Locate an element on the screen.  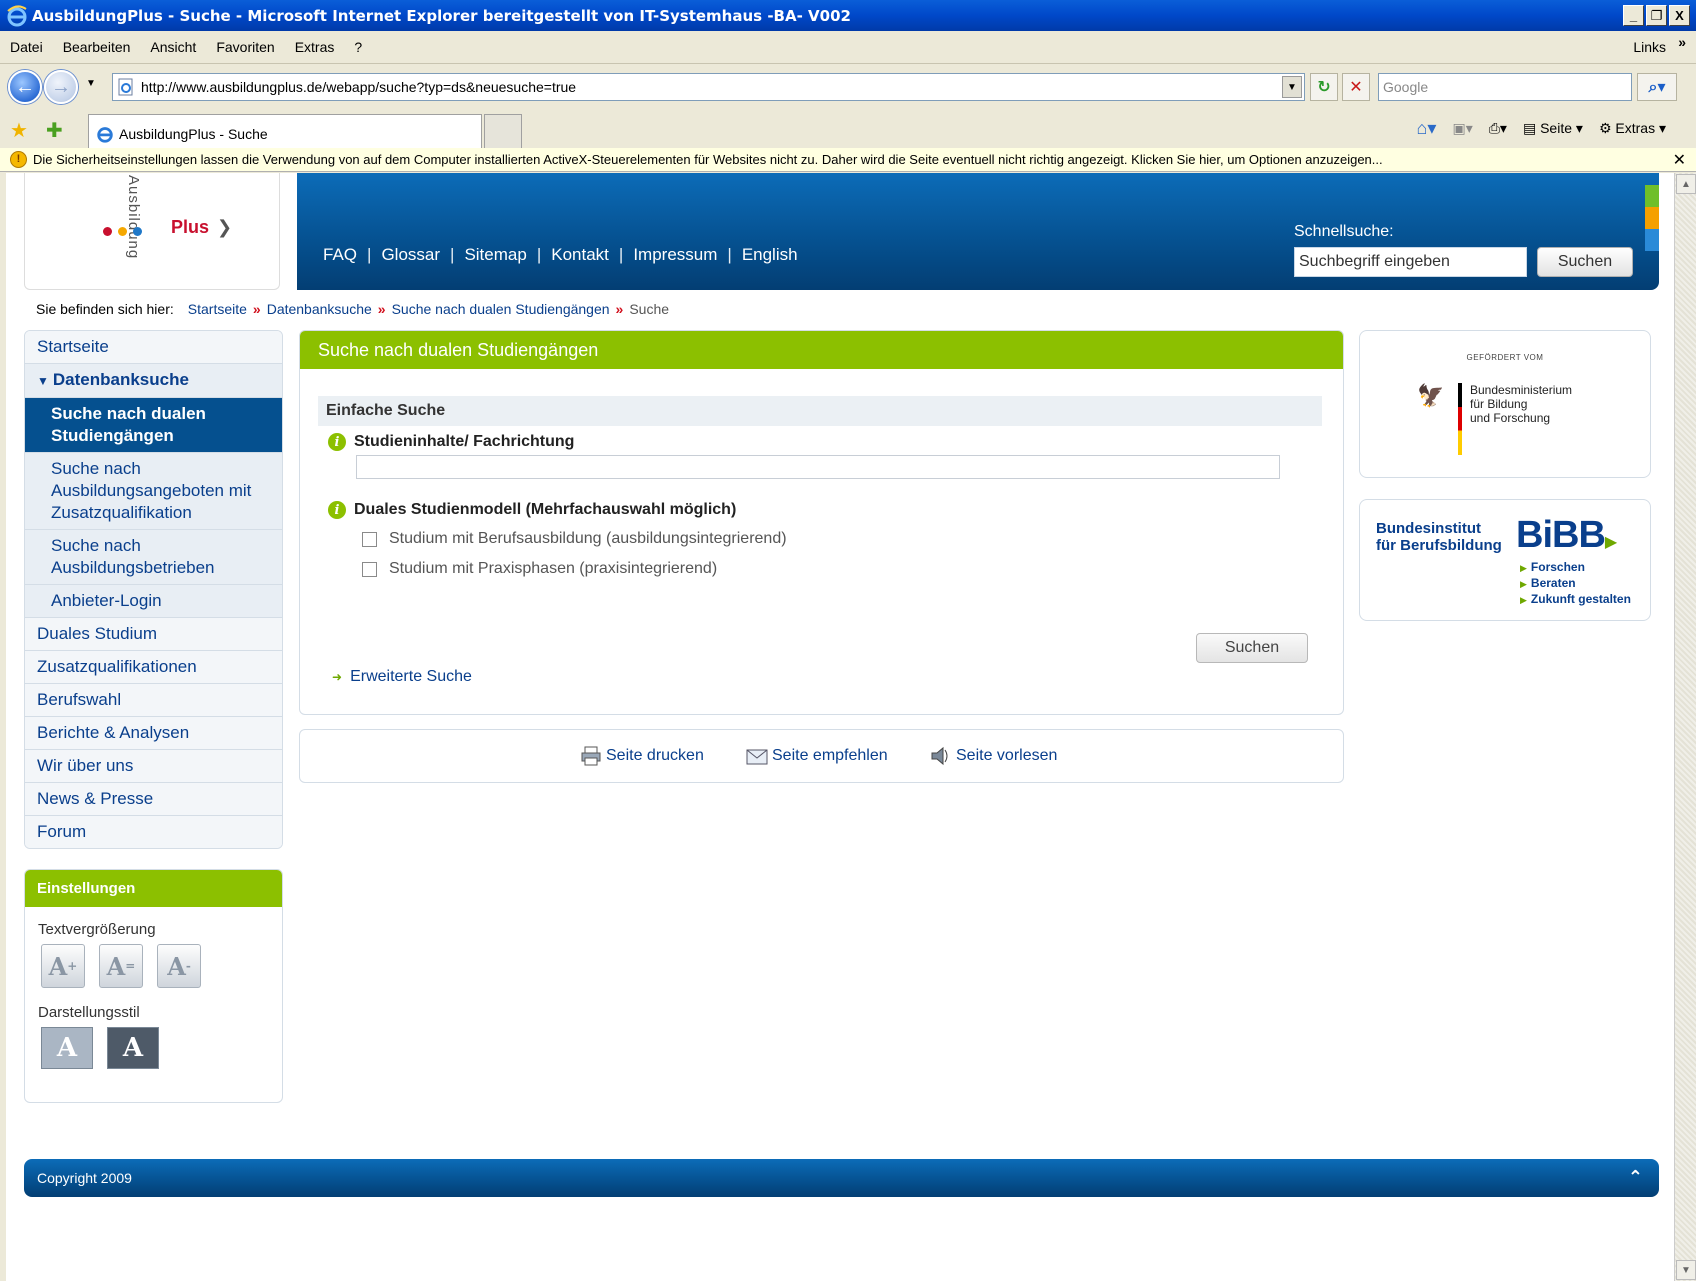
bibb-wordmark: BiBB▶ is located at coordinates (1566, 535).